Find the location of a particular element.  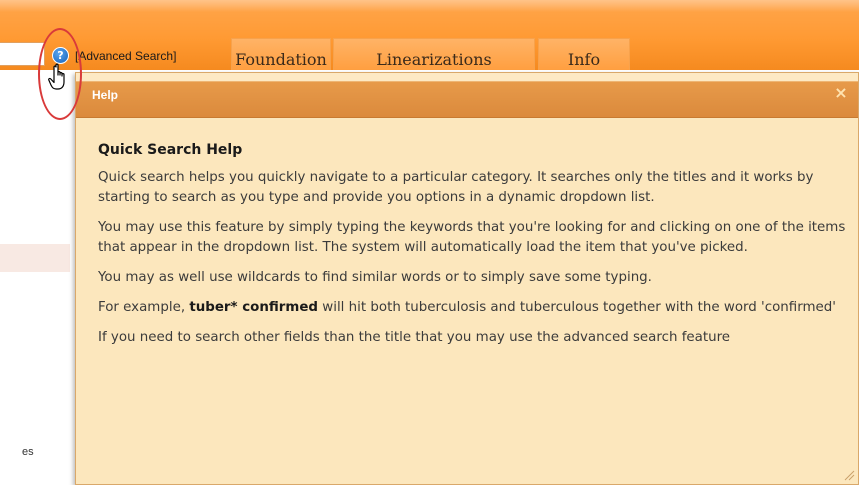

example-prefix: For example, is located at coordinates (144, 307).